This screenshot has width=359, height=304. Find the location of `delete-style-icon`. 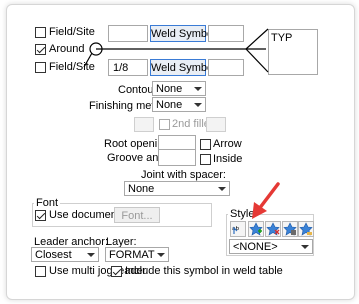

delete-style-icon is located at coordinates (273, 229).